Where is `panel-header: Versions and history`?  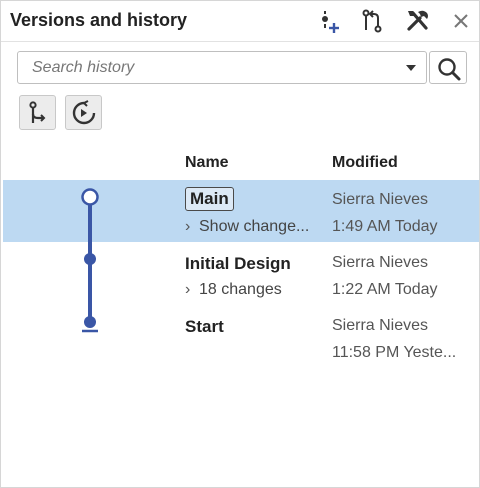
panel-header: Versions and history is located at coordinates (240, 21).